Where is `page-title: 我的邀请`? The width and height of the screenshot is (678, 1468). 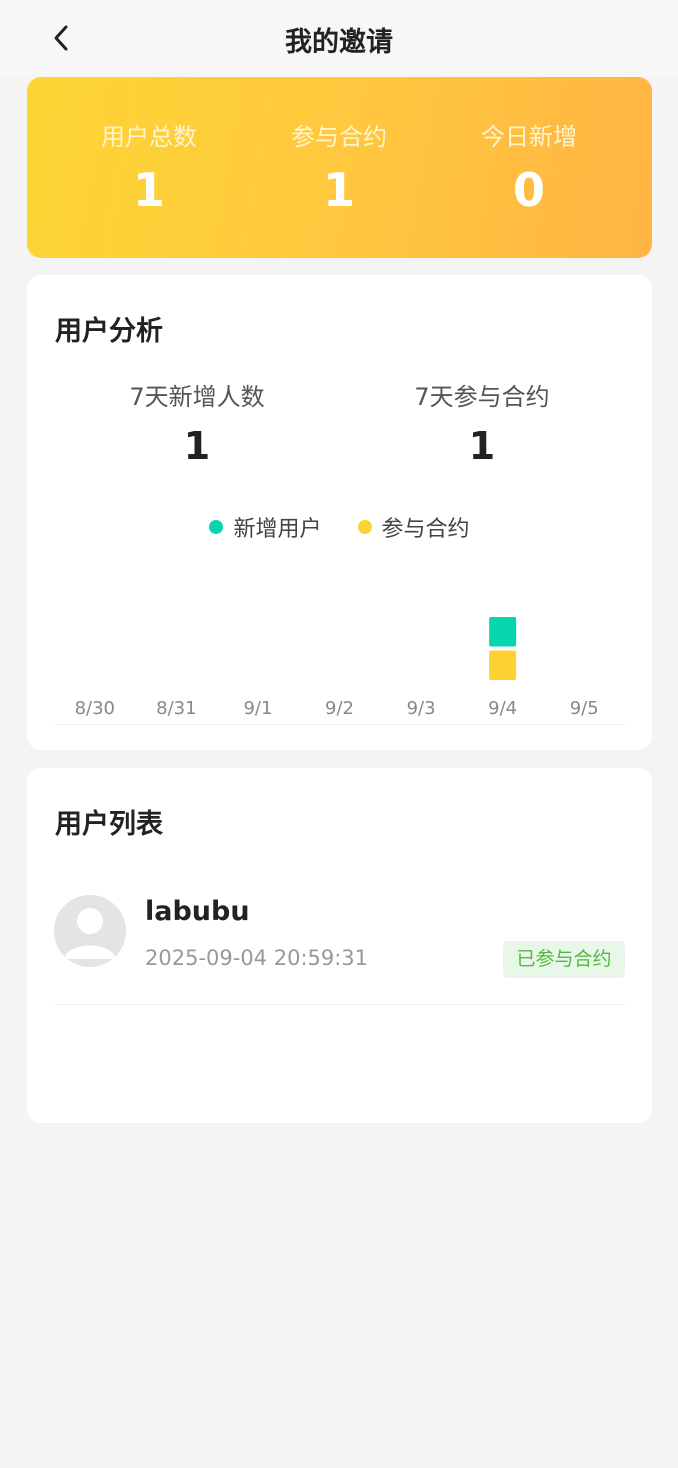 page-title: 我的邀请 is located at coordinates (339, 42).